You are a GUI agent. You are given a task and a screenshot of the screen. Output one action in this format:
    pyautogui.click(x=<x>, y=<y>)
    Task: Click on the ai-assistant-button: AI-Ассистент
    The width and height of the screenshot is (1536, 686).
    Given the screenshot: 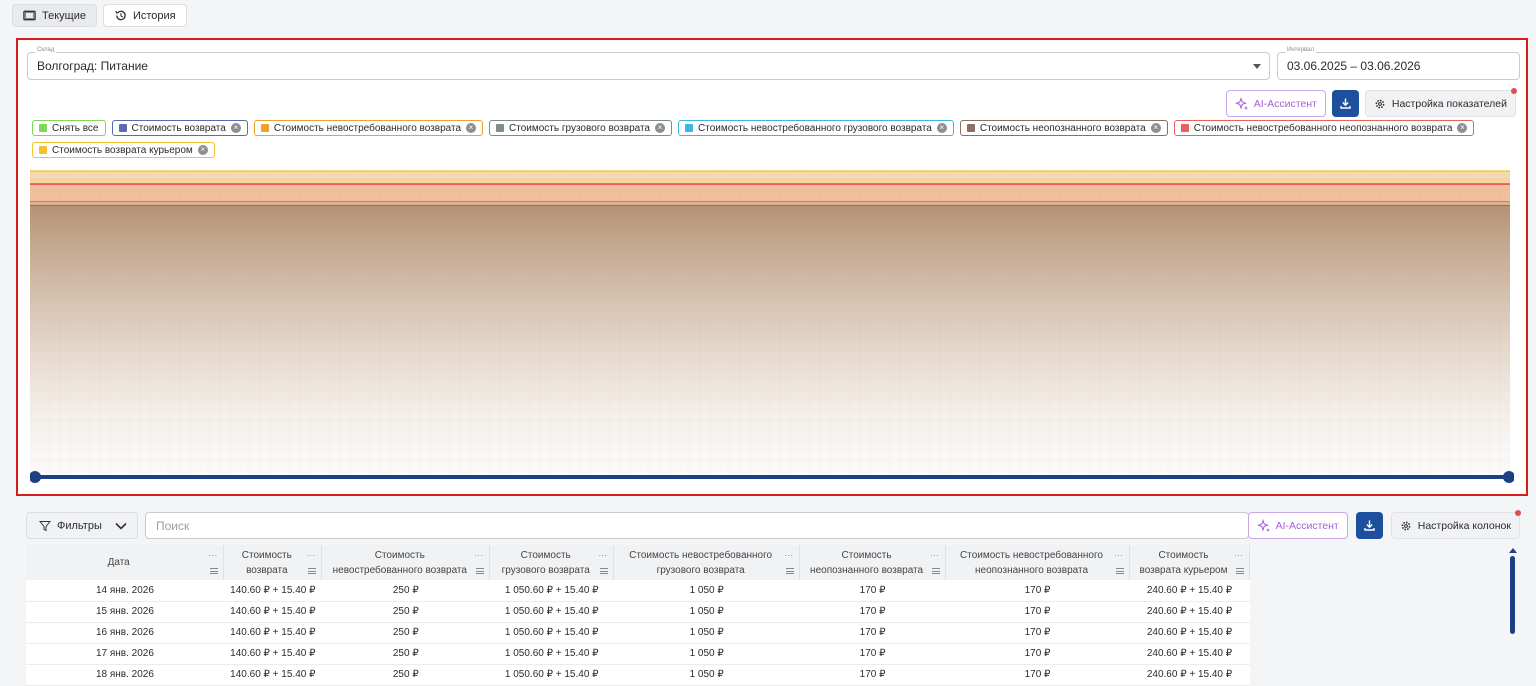 What is the action you would take?
    pyautogui.click(x=1275, y=103)
    